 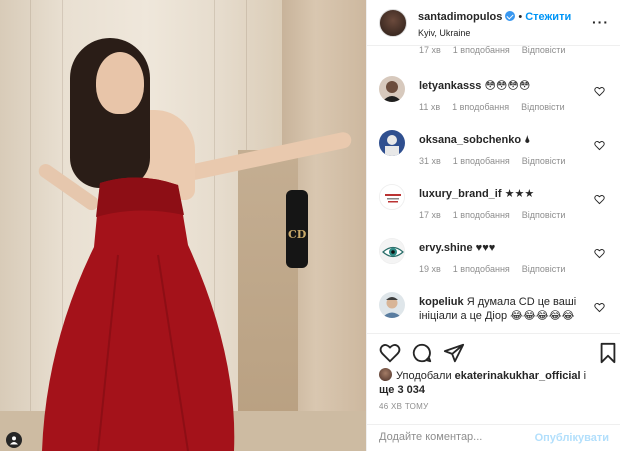 I want to click on liker-avatar, so click(x=385, y=374).